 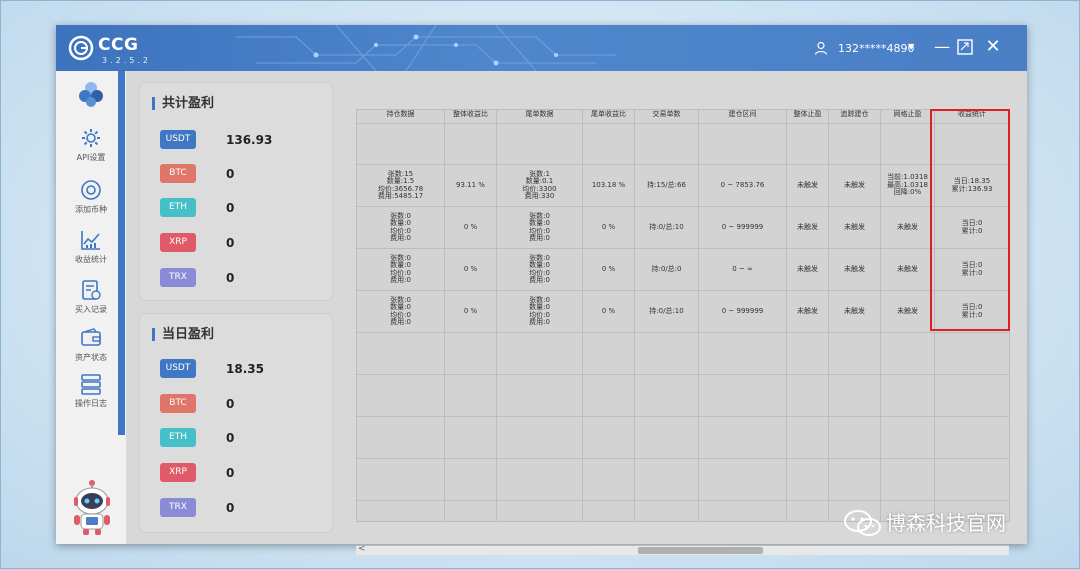 What do you see at coordinates (807, 116) in the screenshot?
I see `column-header: 整体止盈` at bounding box center [807, 116].